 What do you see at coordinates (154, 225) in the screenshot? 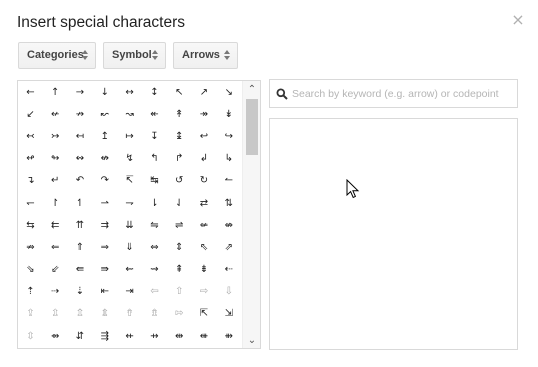
I see `character-cell: ⇋` at bounding box center [154, 225].